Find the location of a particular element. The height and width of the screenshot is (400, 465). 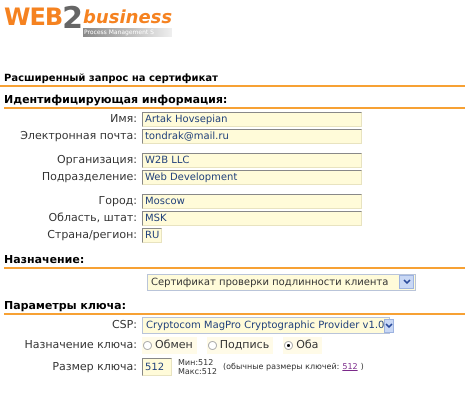

radio-option: Оба is located at coordinates (302, 345).